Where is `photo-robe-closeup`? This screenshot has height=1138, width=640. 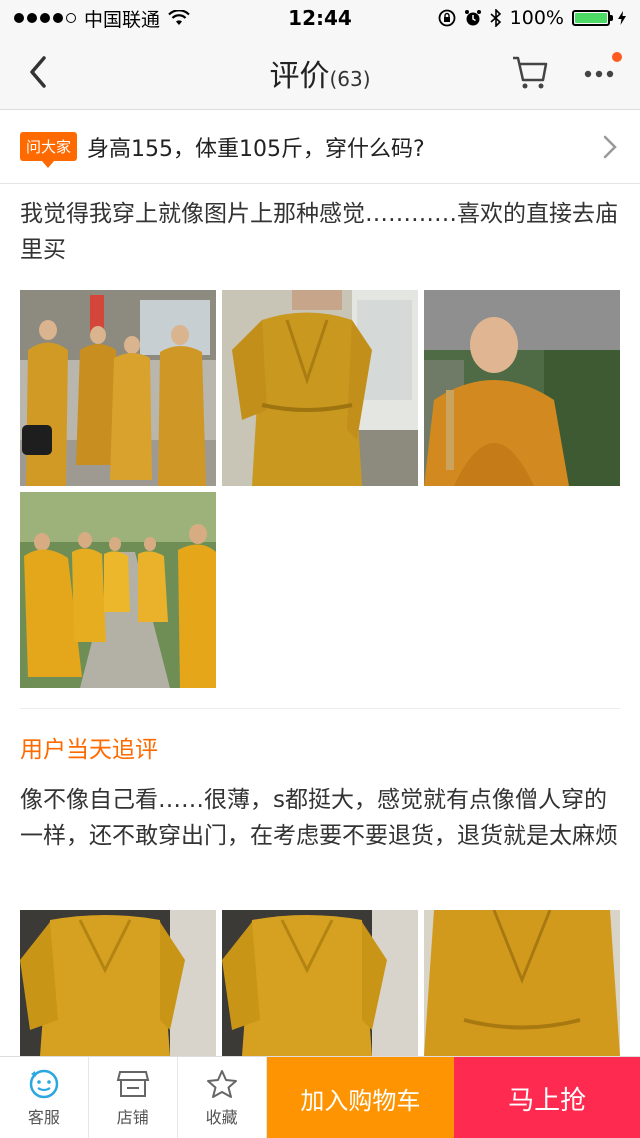 photo-robe-closeup is located at coordinates (522, 983).